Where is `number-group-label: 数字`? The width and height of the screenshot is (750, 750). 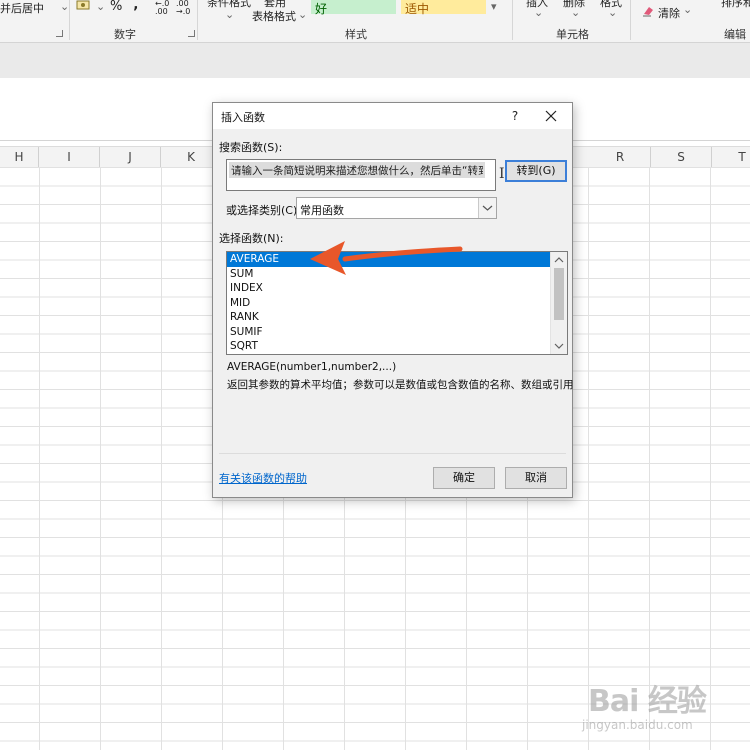
number-group-label: 数字 is located at coordinates (125, 34).